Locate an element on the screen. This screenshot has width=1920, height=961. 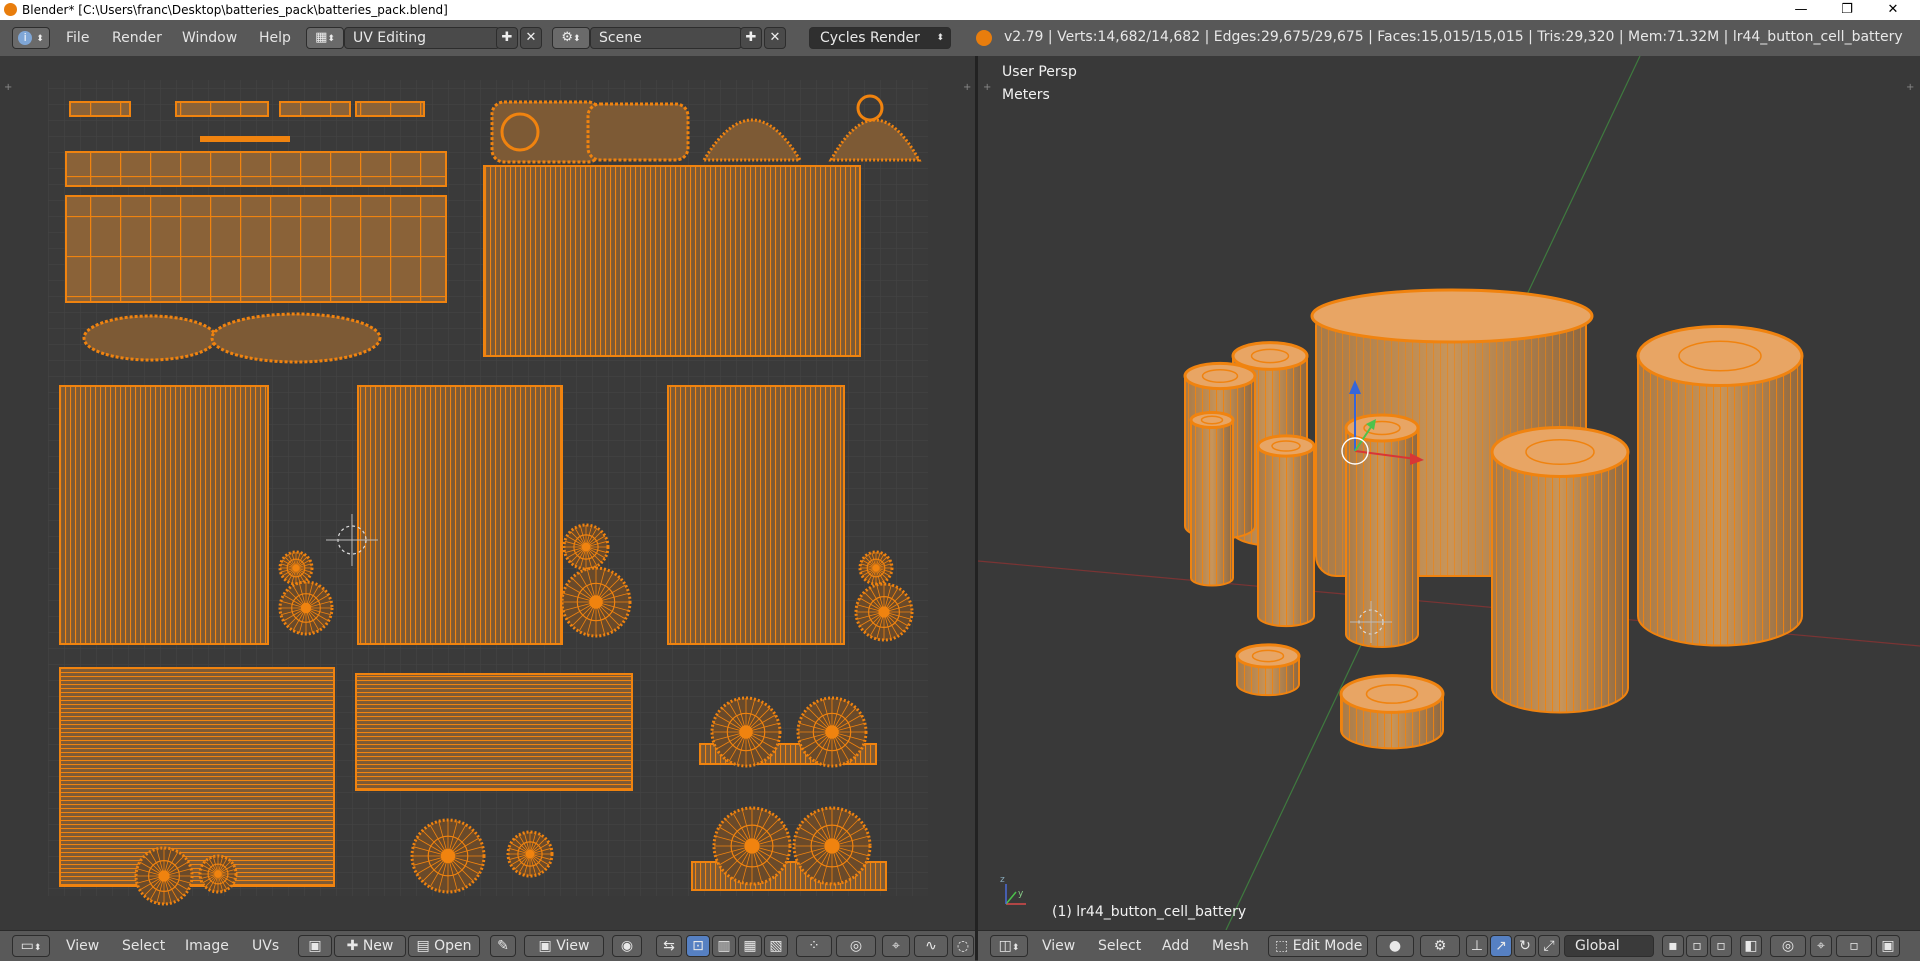
viewport-shading-icon: ● is located at coordinates (1395, 946).